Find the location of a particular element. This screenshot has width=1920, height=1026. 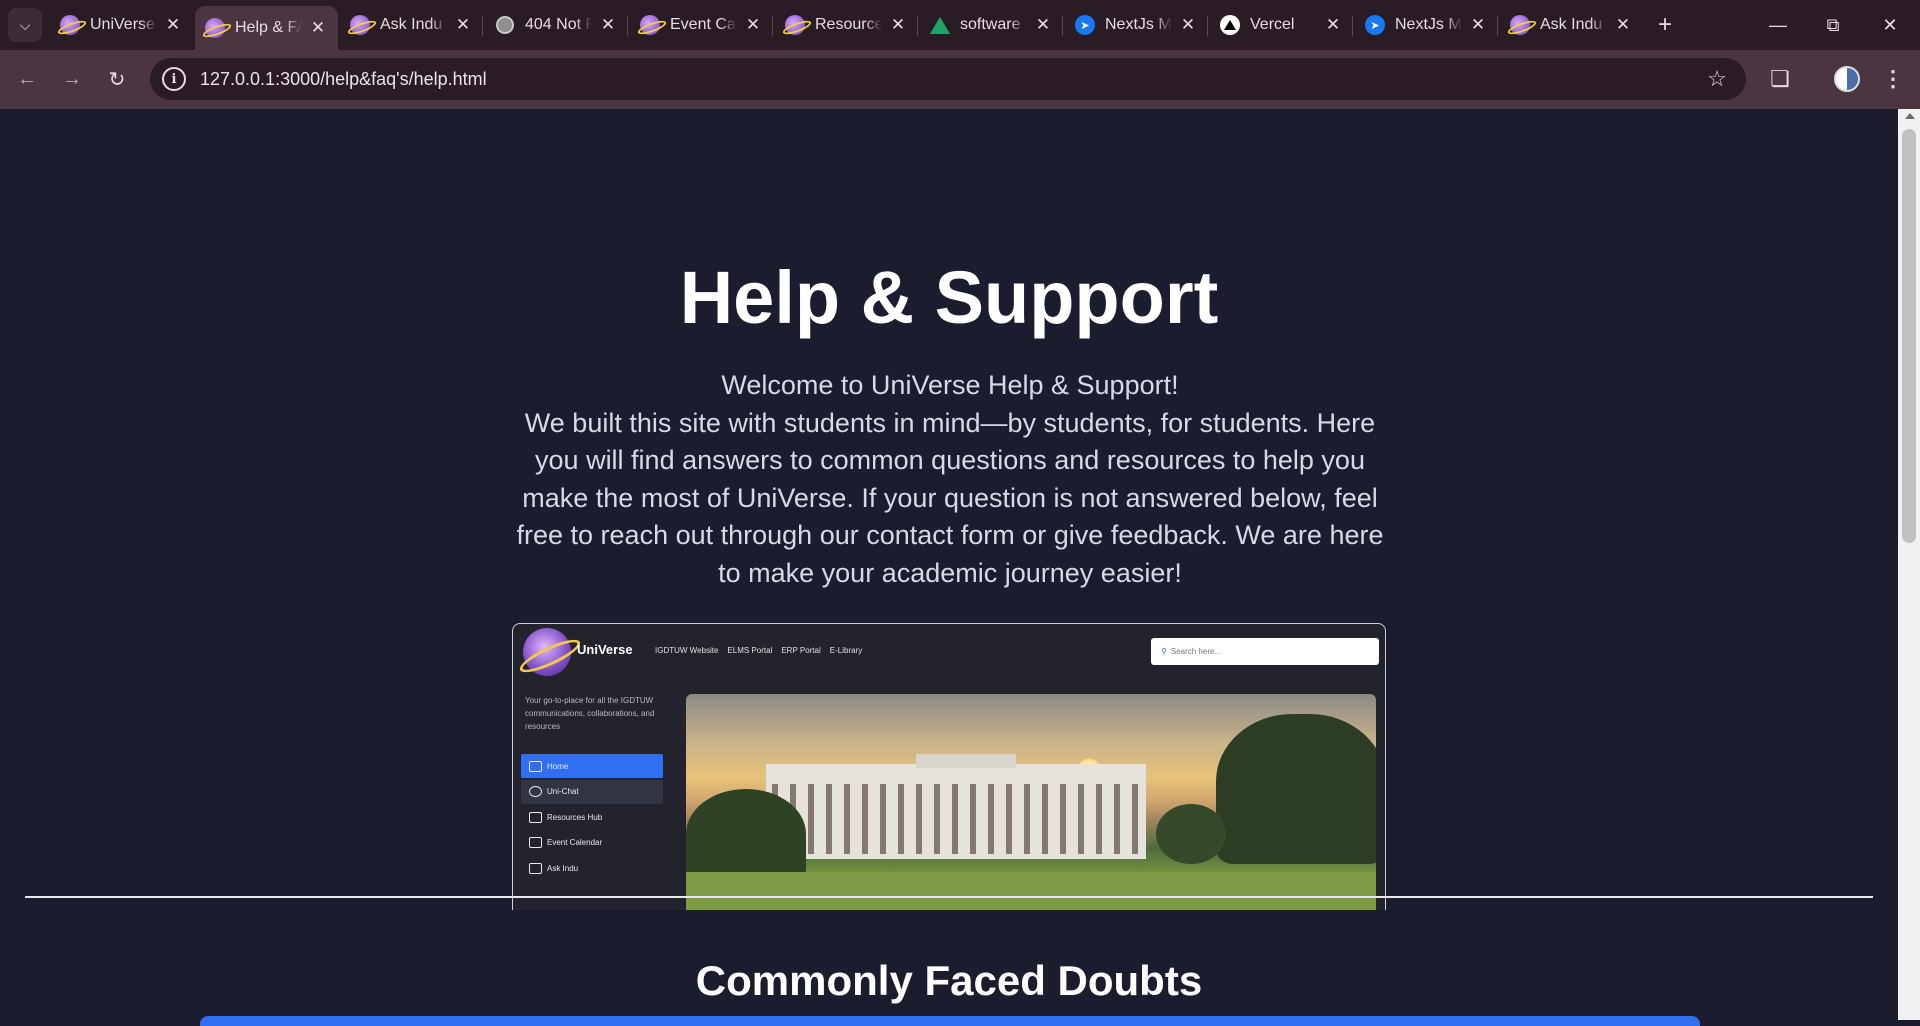

kebab-menu-icon: ⋮ is located at coordinates (1893, 78).